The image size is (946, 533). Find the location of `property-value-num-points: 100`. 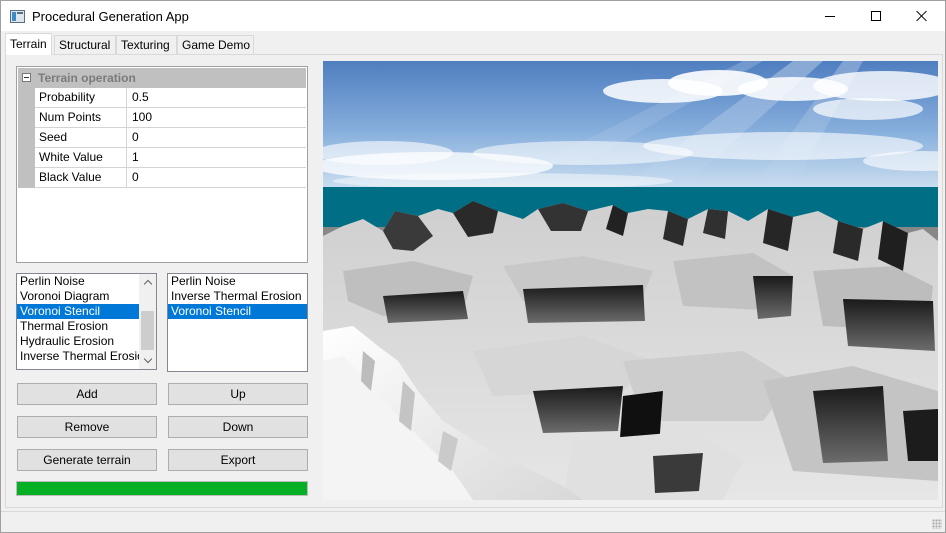

property-value-num-points: 100 is located at coordinates (217, 117).